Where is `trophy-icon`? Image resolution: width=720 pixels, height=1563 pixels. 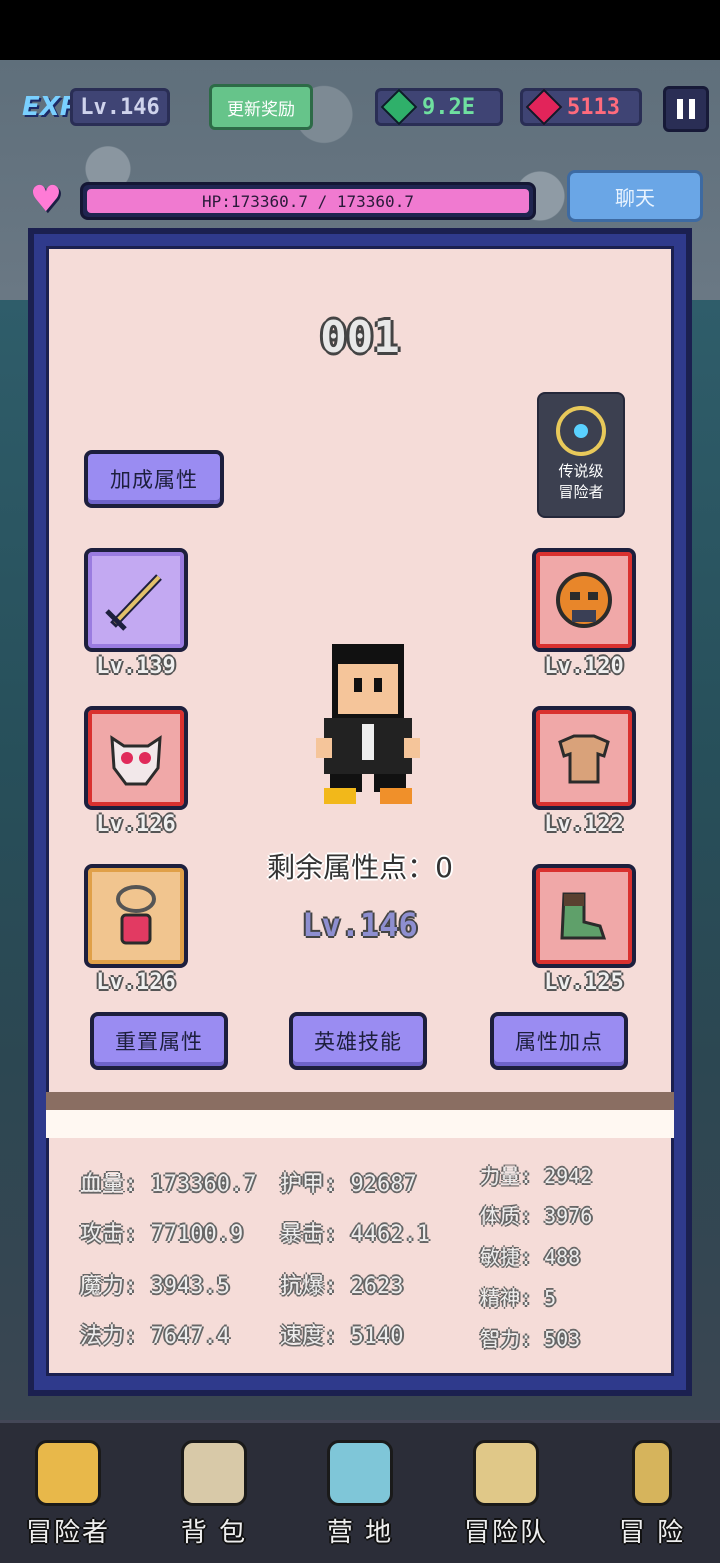
trophy-icon is located at coordinates (360, 1473).